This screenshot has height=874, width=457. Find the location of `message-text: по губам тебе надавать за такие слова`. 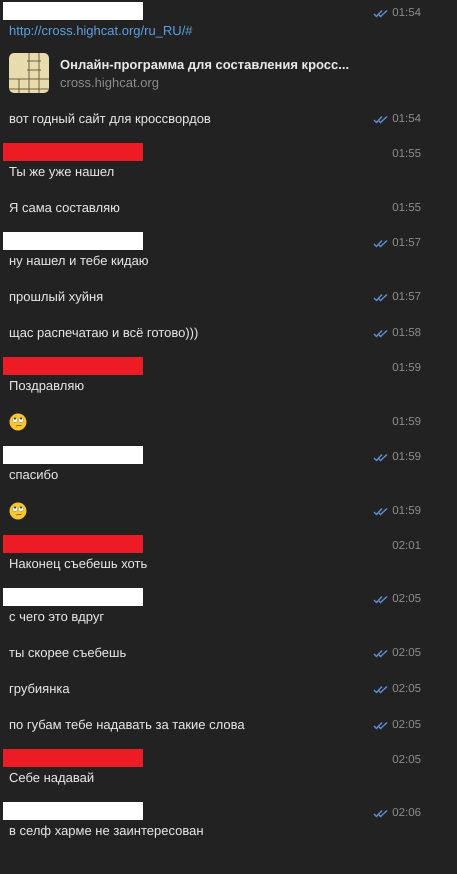

message-text: по губам тебе надавать за такие слова is located at coordinates (127, 725).